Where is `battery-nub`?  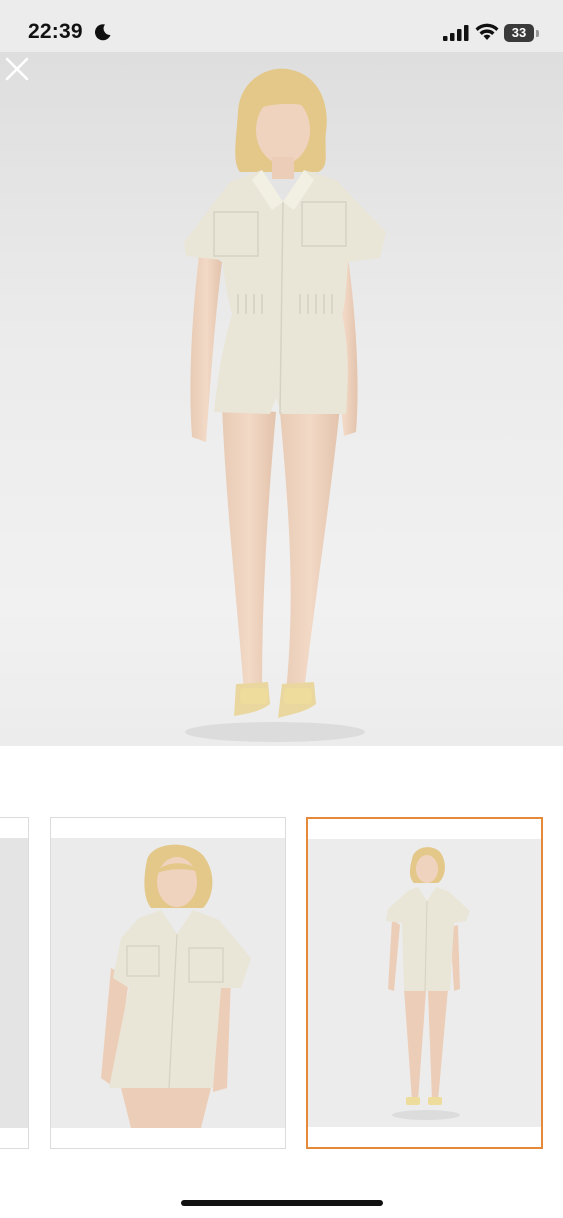 battery-nub is located at coordinates (537, 33).